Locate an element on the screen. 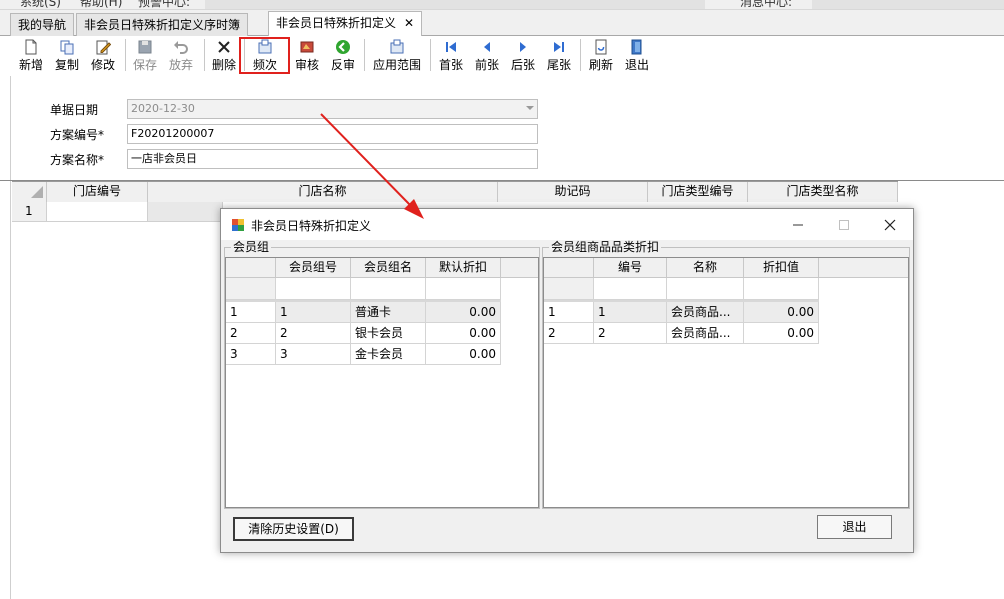 The width and height of the screenshot is (1004, 599). save-icon is located at coordinates (145, 47).